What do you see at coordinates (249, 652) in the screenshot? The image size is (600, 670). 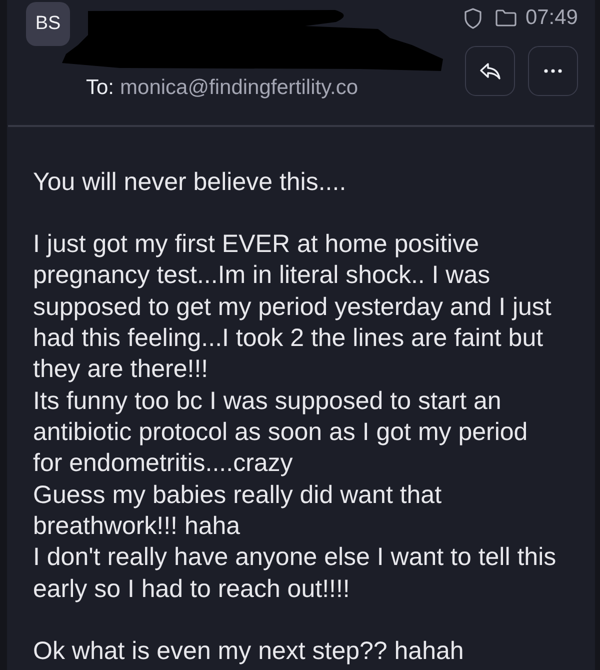 I see `message-text: Ok what is even my next step?? hahah` at bounding box center [249, 652].